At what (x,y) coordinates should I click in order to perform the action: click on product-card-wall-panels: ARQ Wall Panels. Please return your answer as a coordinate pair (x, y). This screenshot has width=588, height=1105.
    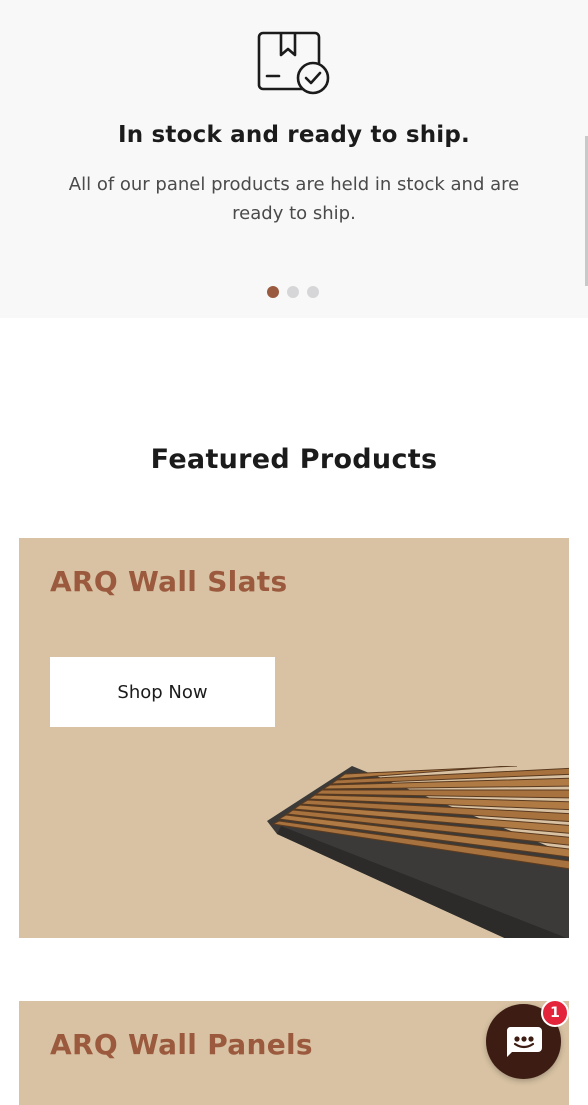
    Looking at the image, I should click on (294, 1053).